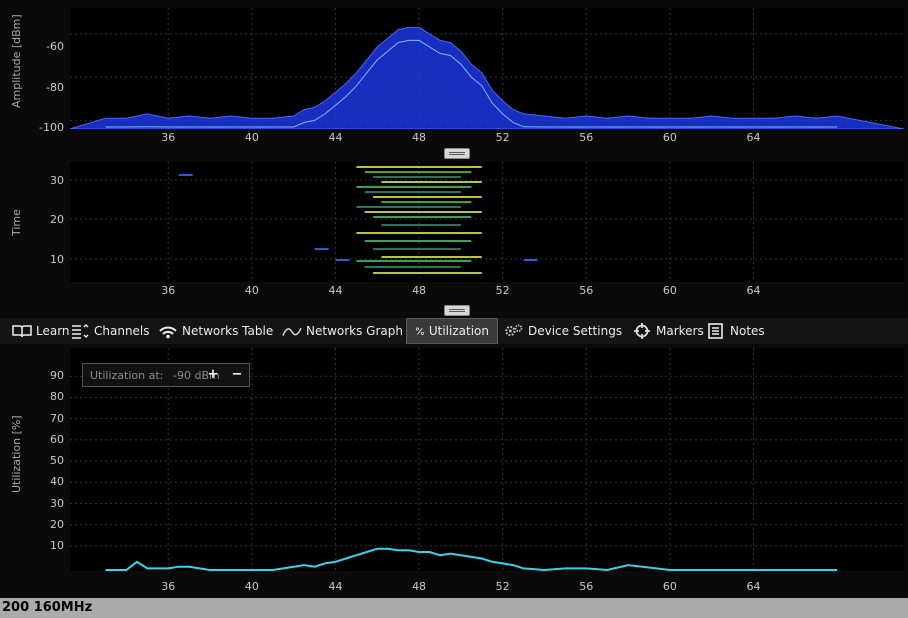  What do you see at coordinates (57, 397) in the screenshot?
I see `utilization-ytick: 80` at bounding box center [57, 397].